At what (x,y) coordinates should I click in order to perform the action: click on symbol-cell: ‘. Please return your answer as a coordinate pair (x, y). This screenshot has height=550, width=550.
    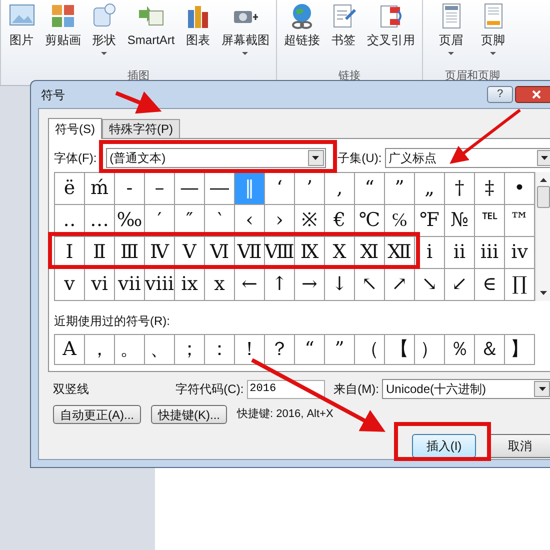
    Looking at the image, I should click on (280, 189).